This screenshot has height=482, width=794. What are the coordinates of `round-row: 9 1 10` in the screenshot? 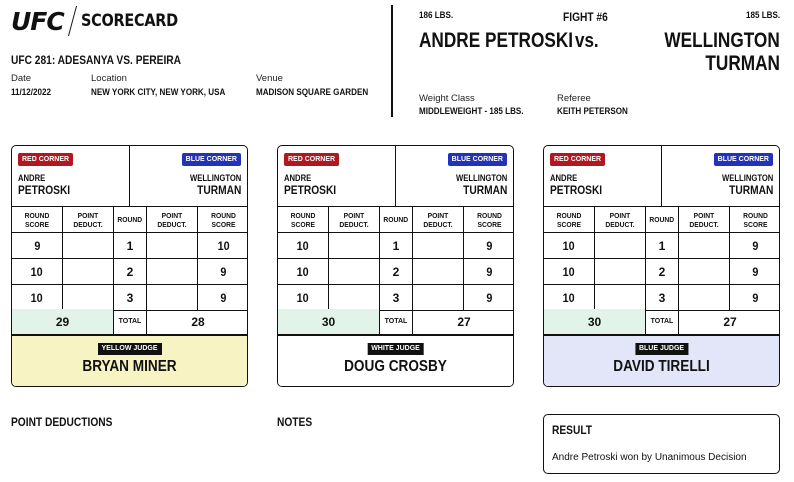 It's located at (129, 246).